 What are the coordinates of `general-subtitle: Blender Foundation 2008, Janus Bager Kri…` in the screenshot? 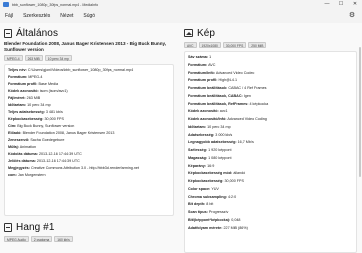 It's located at (85, 46).